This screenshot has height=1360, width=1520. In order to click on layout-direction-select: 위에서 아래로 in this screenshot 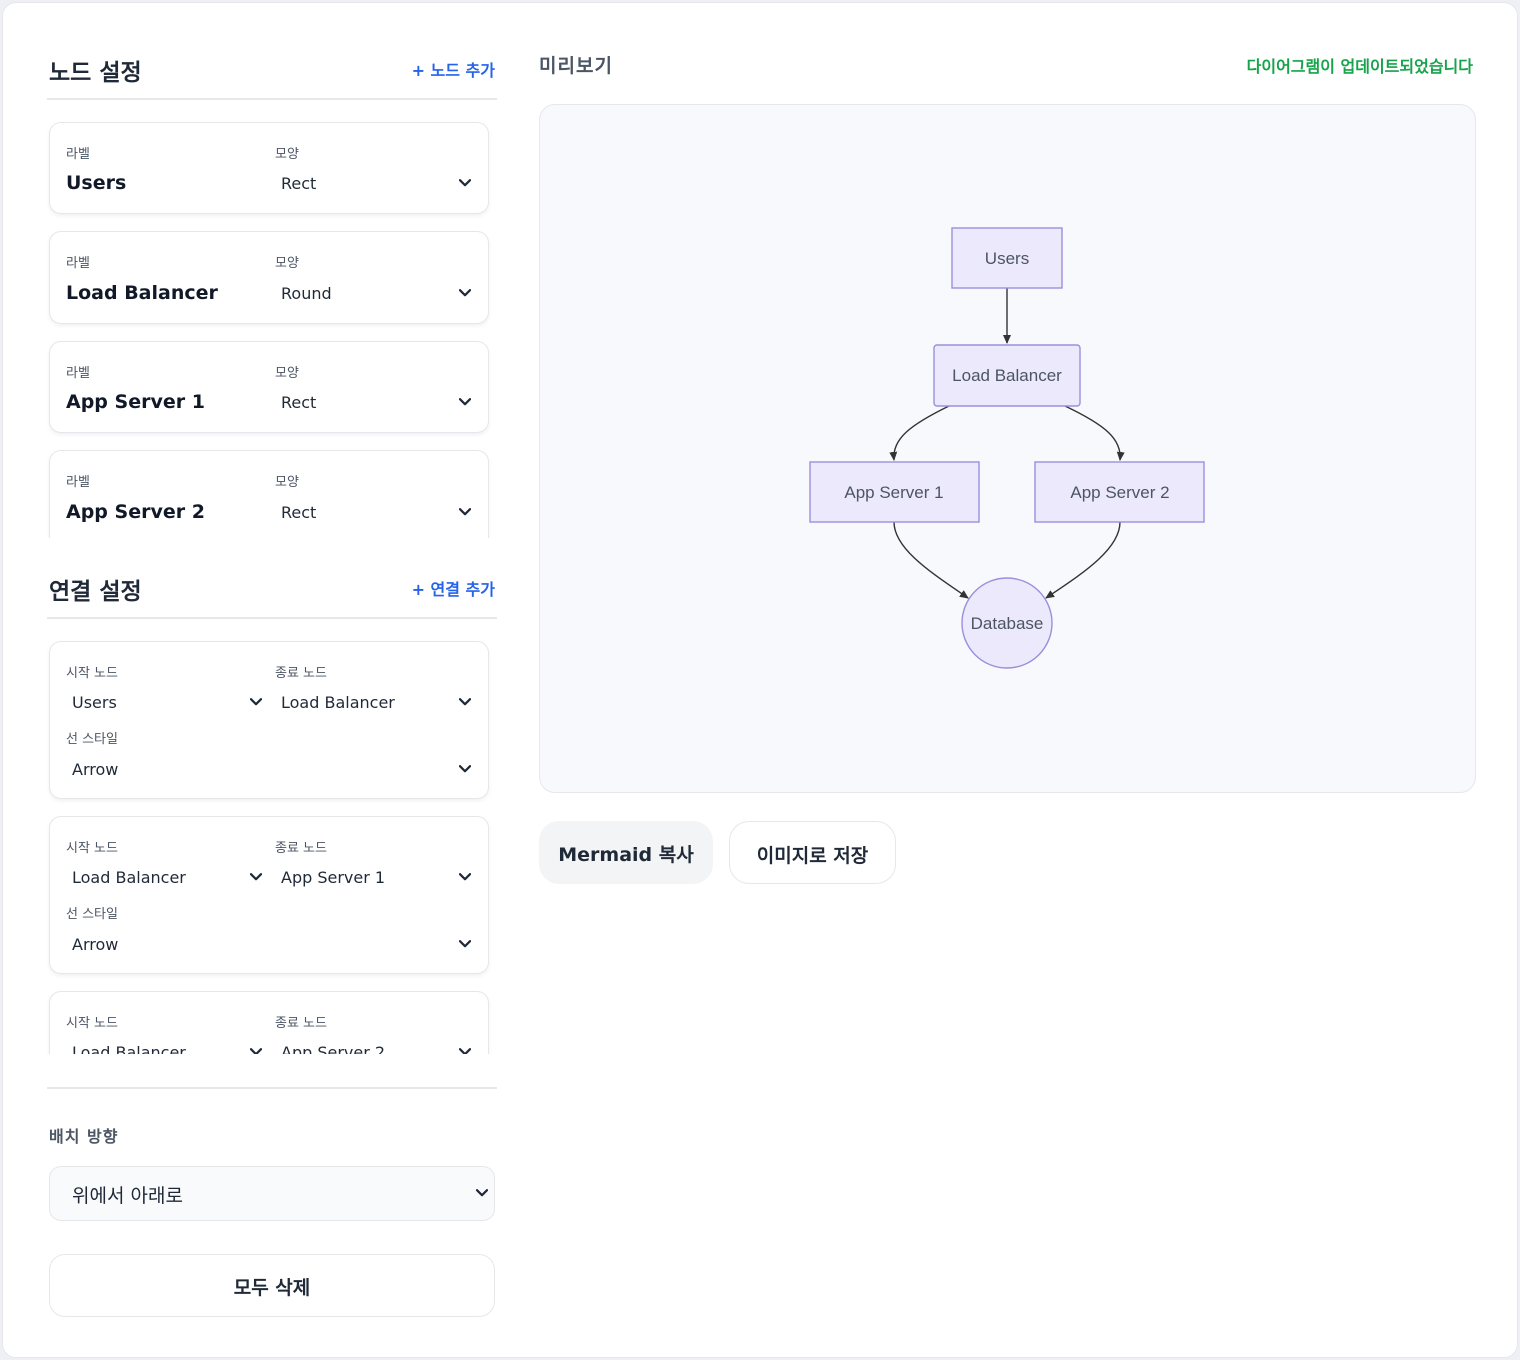, I will do `click(272, 1193)`.